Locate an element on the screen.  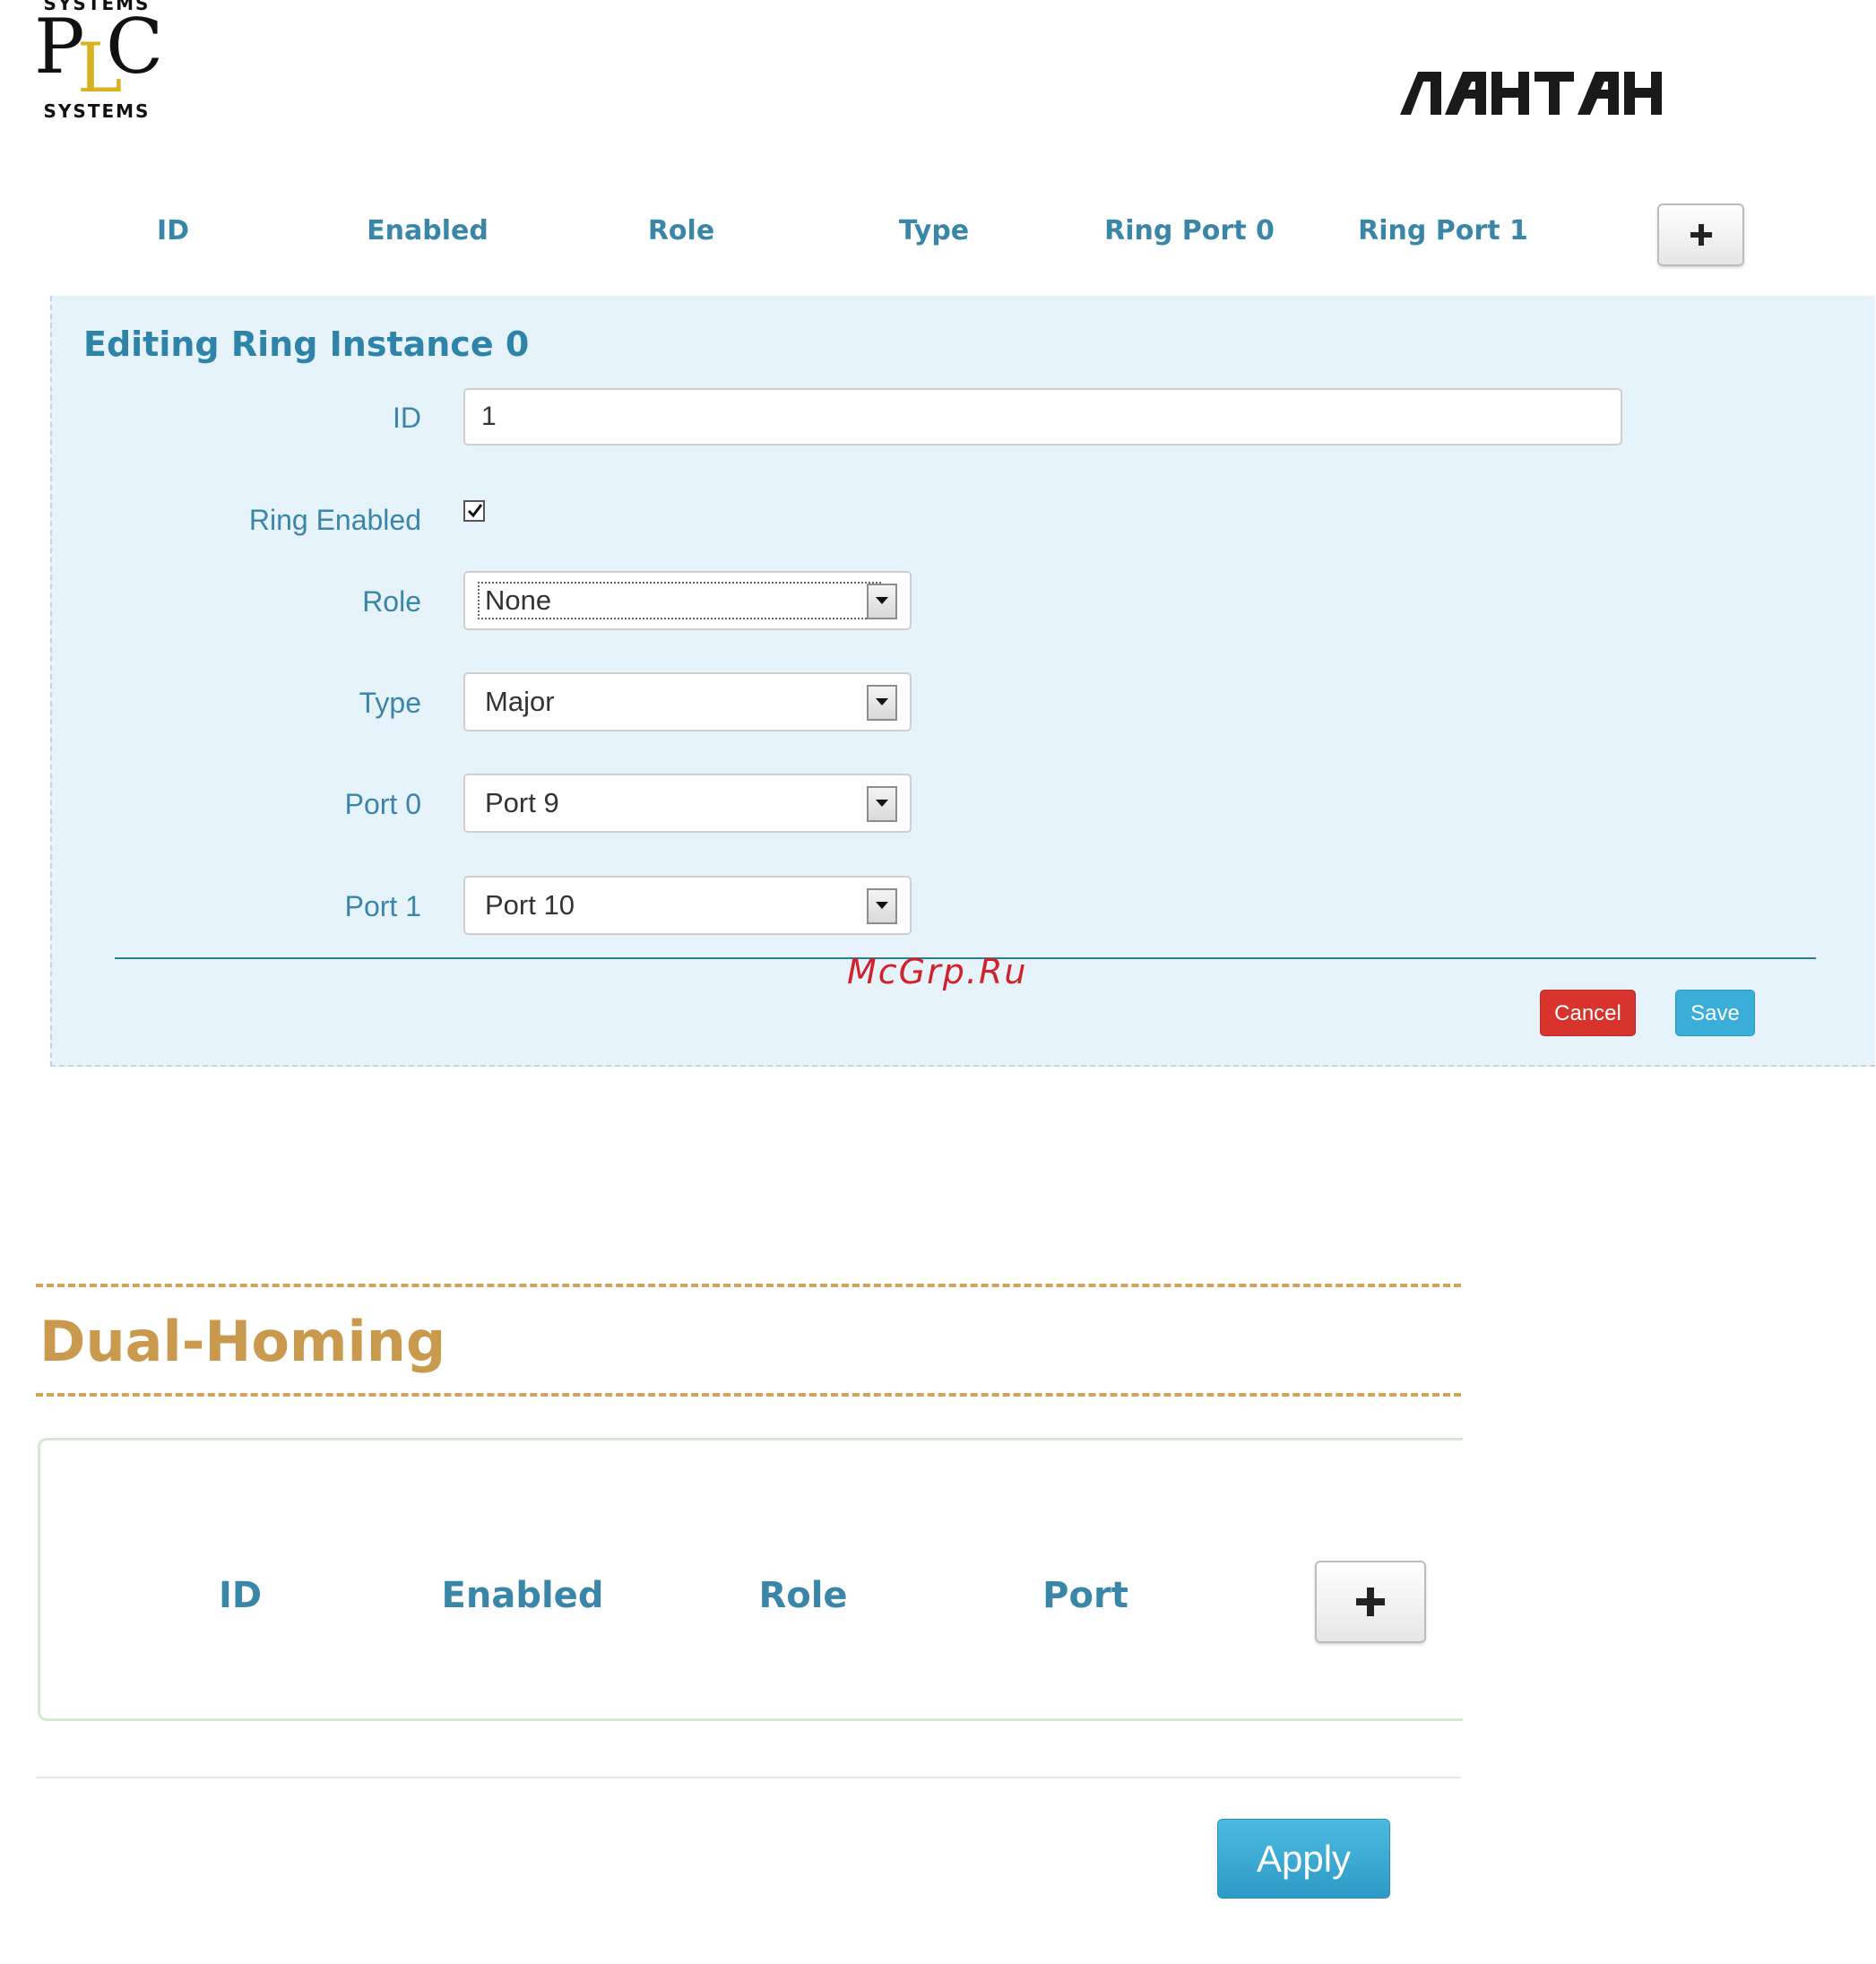
checkmark-icon is located at coordinates (475, 511).